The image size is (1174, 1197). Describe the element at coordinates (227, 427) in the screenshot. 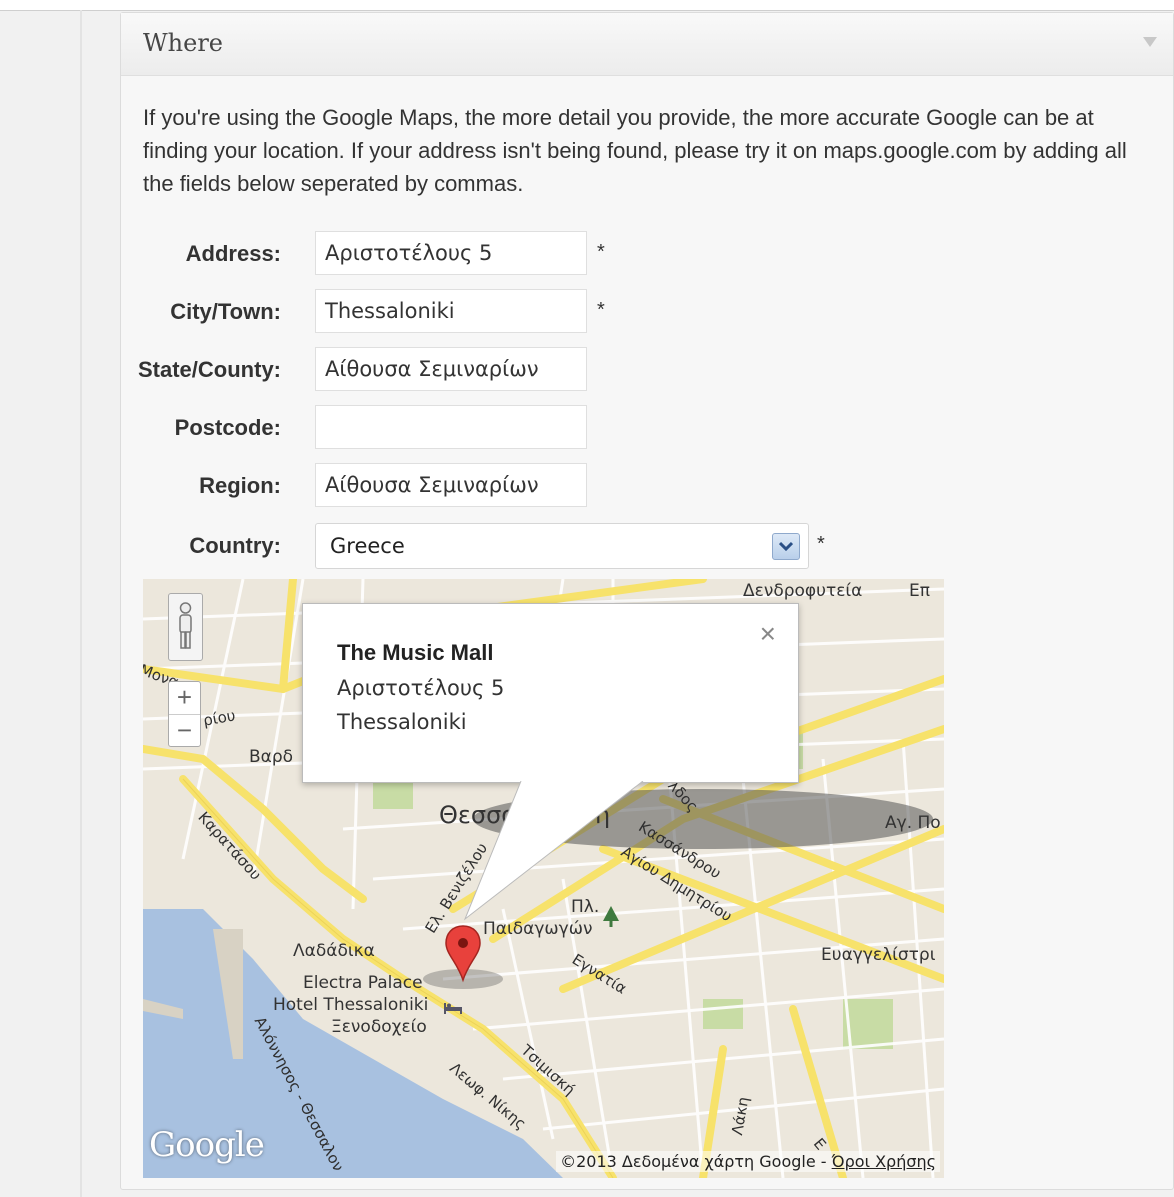

I see `postcode-label: Postcode:` at that location.